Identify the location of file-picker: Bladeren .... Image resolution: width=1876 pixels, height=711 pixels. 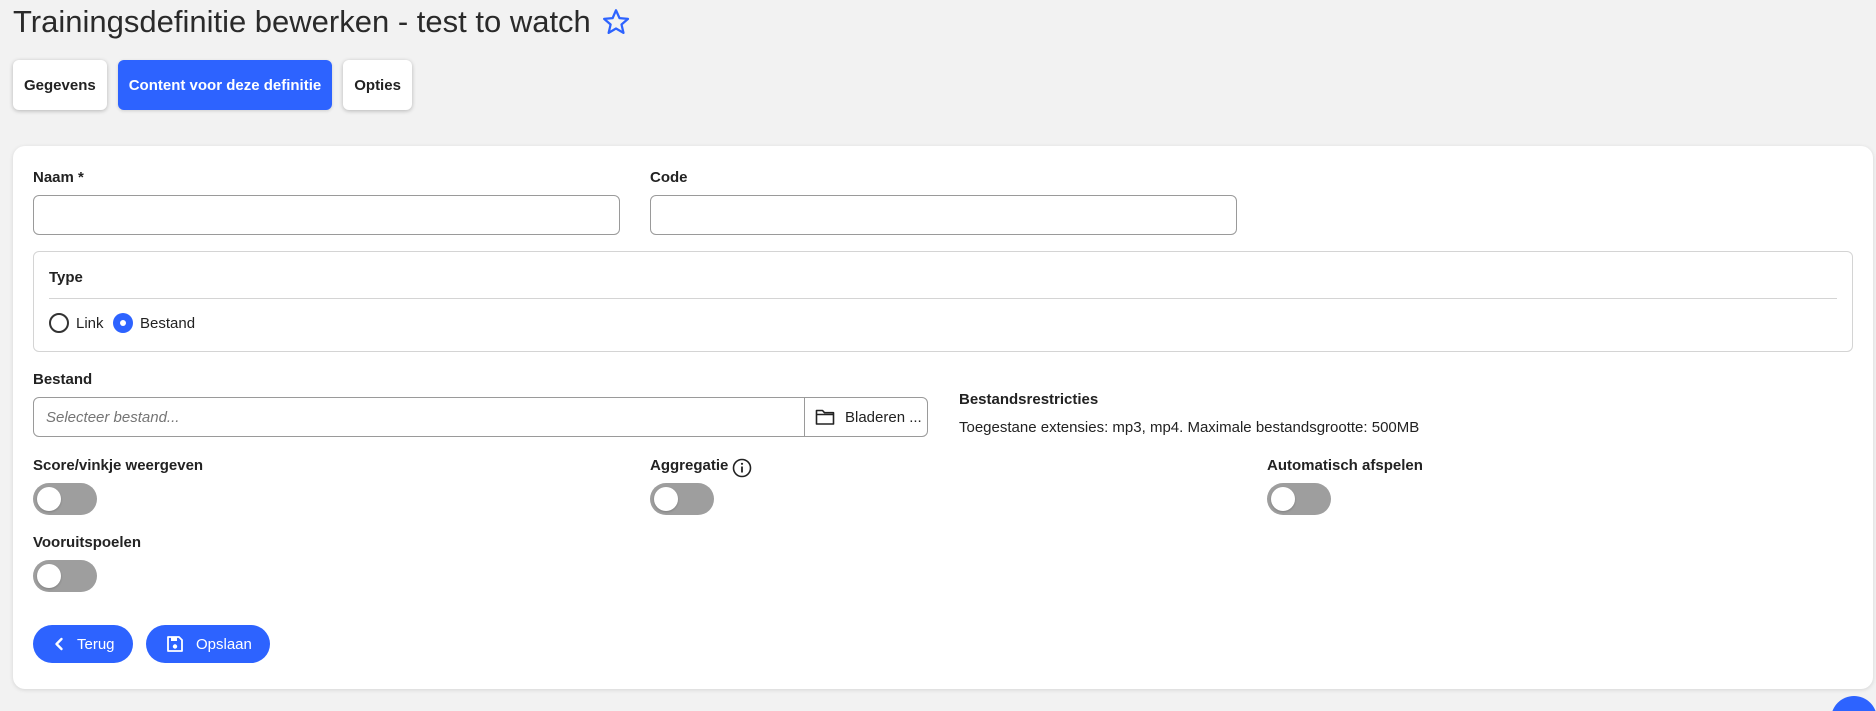
(480, 417).